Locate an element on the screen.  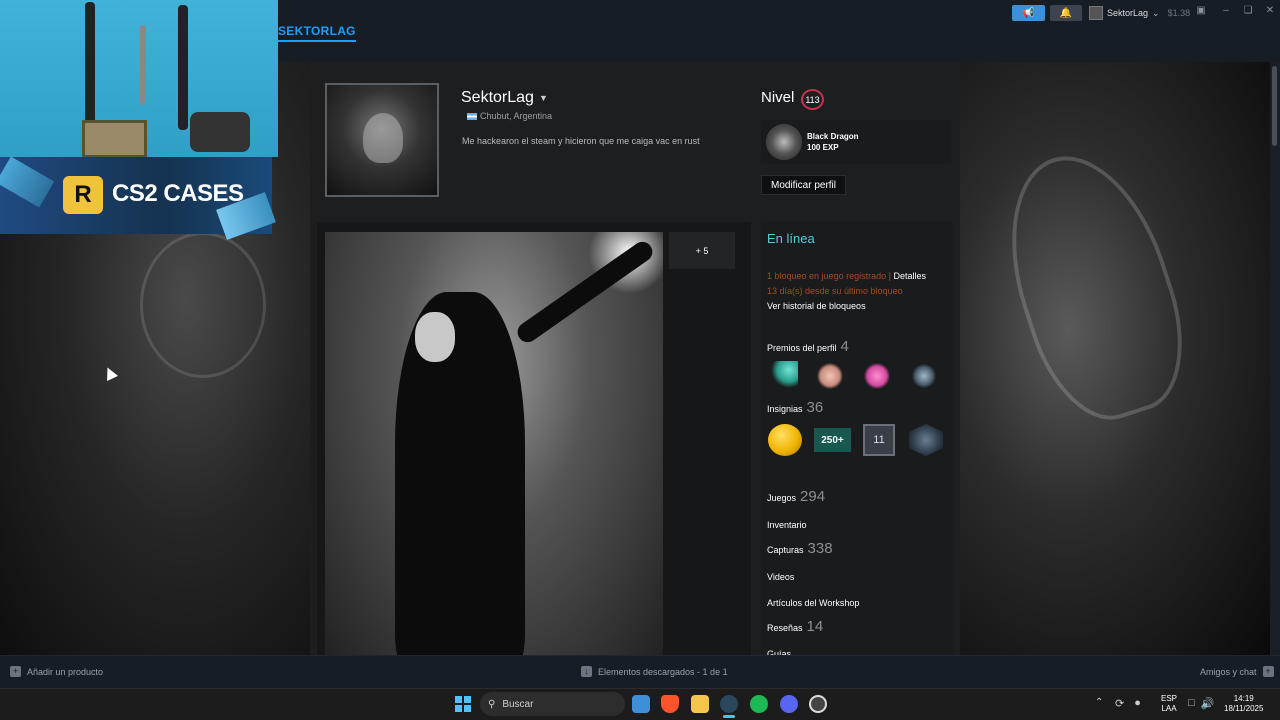
award-comet-icon is located at coordinates (783, 376).